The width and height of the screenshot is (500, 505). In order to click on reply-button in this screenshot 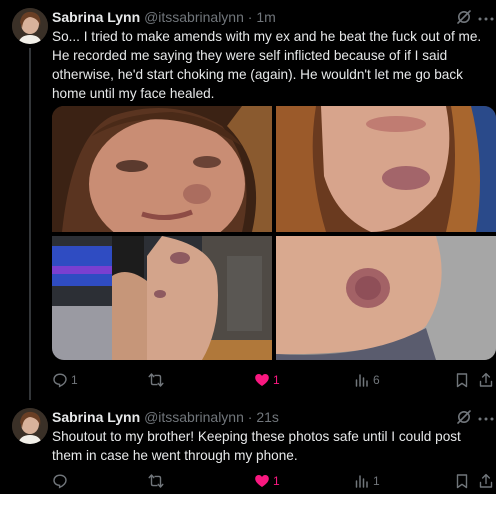, I will do `click(61, 481)`.